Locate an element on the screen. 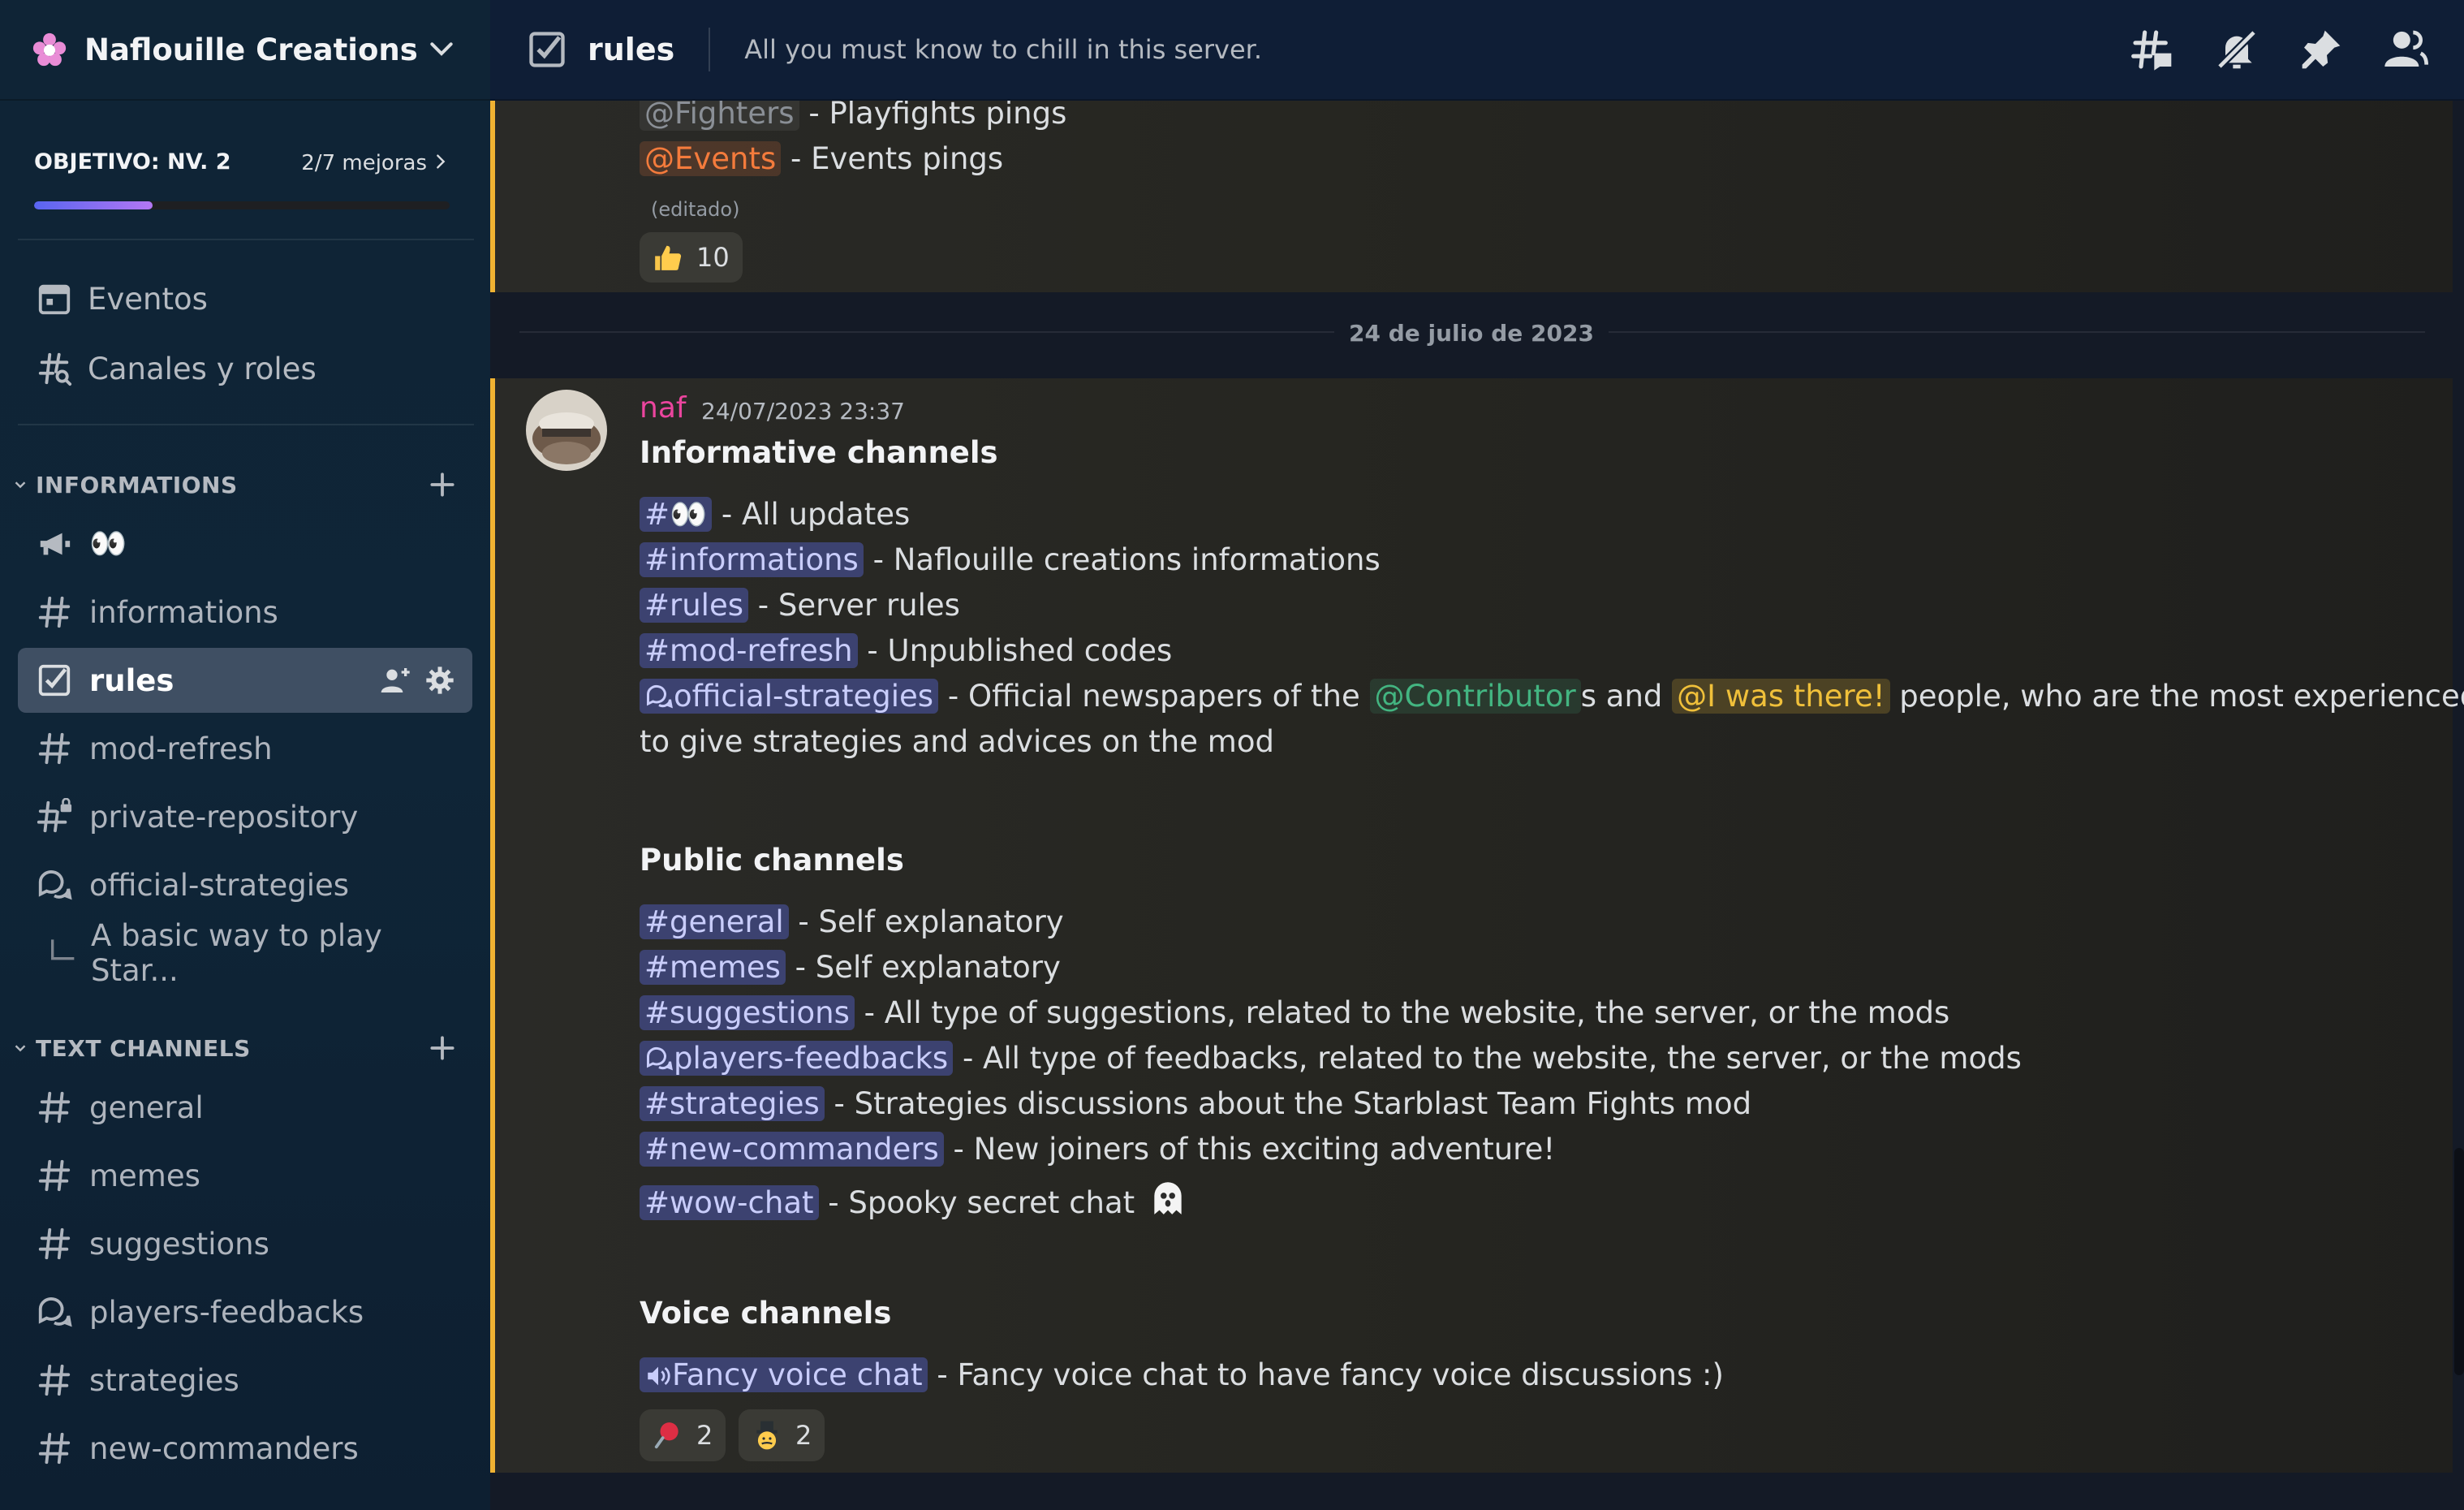  reaction-thumbs-up: 10 is located at coordinates (692, 257).